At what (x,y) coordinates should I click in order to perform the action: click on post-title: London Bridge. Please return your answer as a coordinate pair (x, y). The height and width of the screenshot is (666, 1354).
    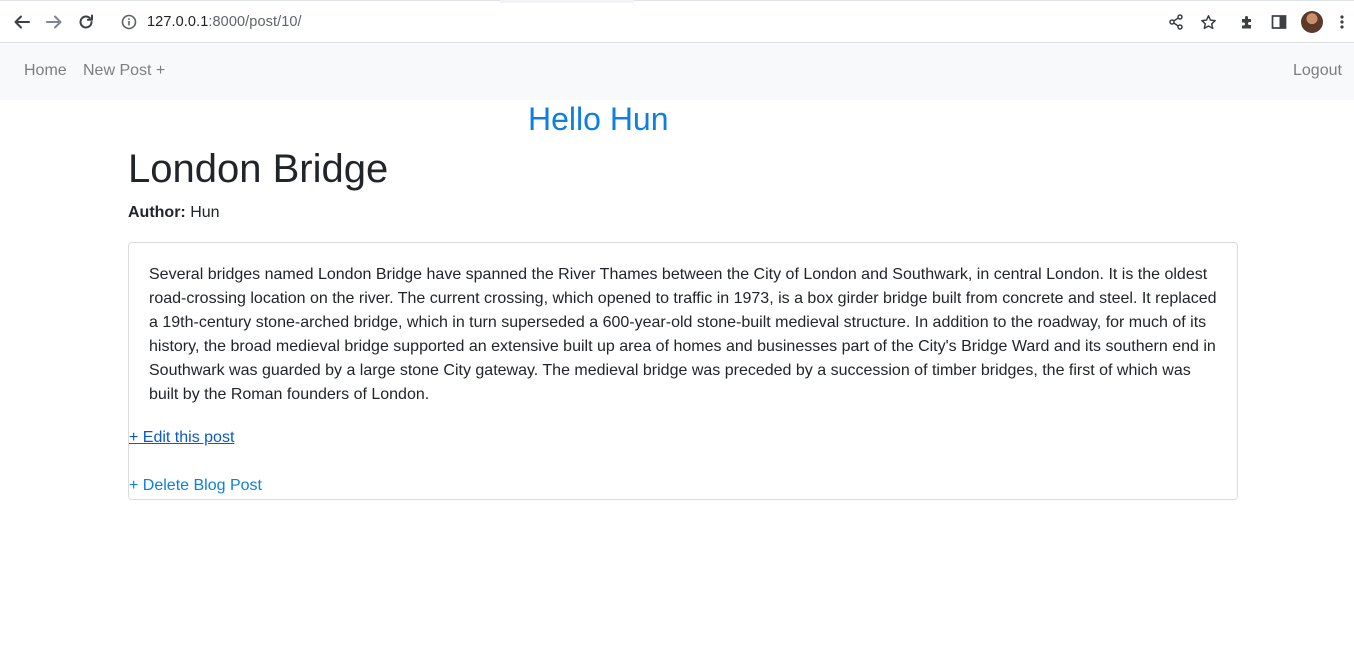
    Looking at the image, I should click on (258, 169).